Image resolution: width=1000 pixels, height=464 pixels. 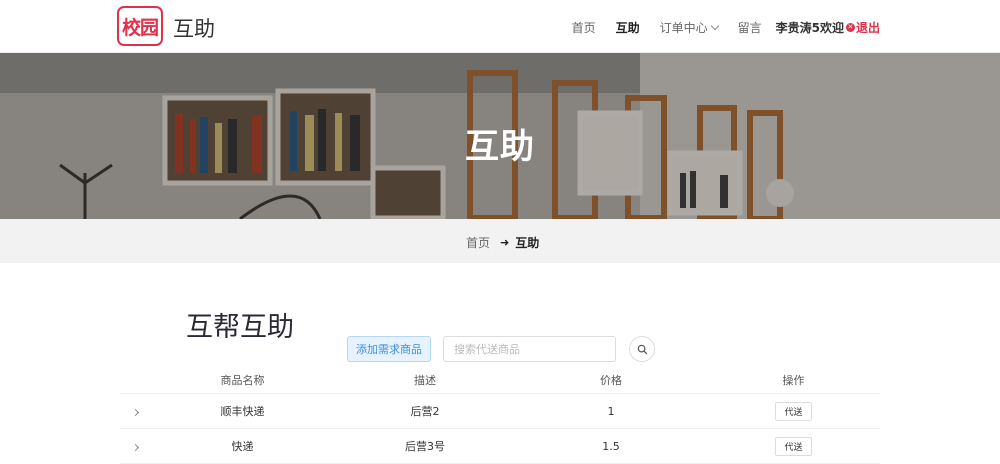 I want to click on site-logo: 校园, so click(x=140, y=26).